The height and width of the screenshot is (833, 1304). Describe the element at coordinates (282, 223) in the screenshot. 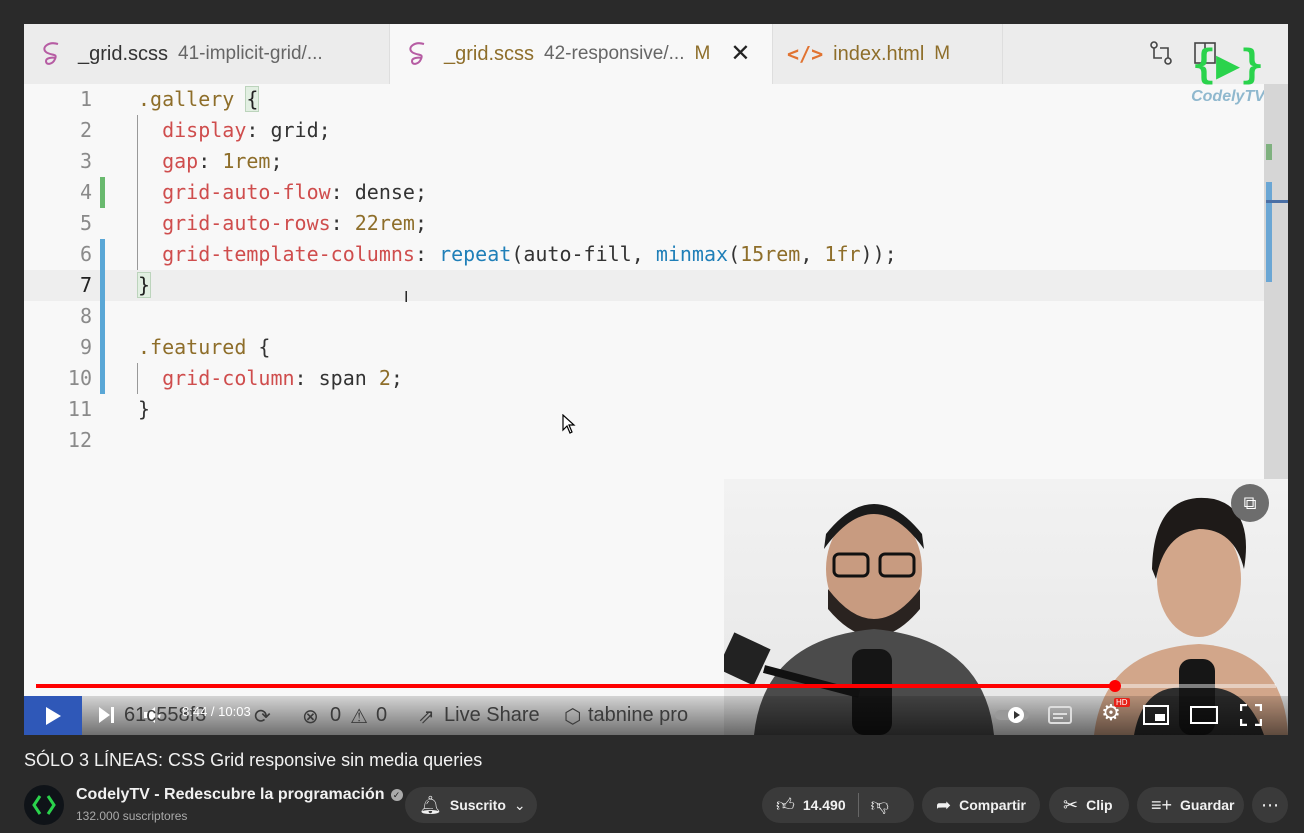

I see `code-text: grid-auto-rows: 22rem;` at that location.